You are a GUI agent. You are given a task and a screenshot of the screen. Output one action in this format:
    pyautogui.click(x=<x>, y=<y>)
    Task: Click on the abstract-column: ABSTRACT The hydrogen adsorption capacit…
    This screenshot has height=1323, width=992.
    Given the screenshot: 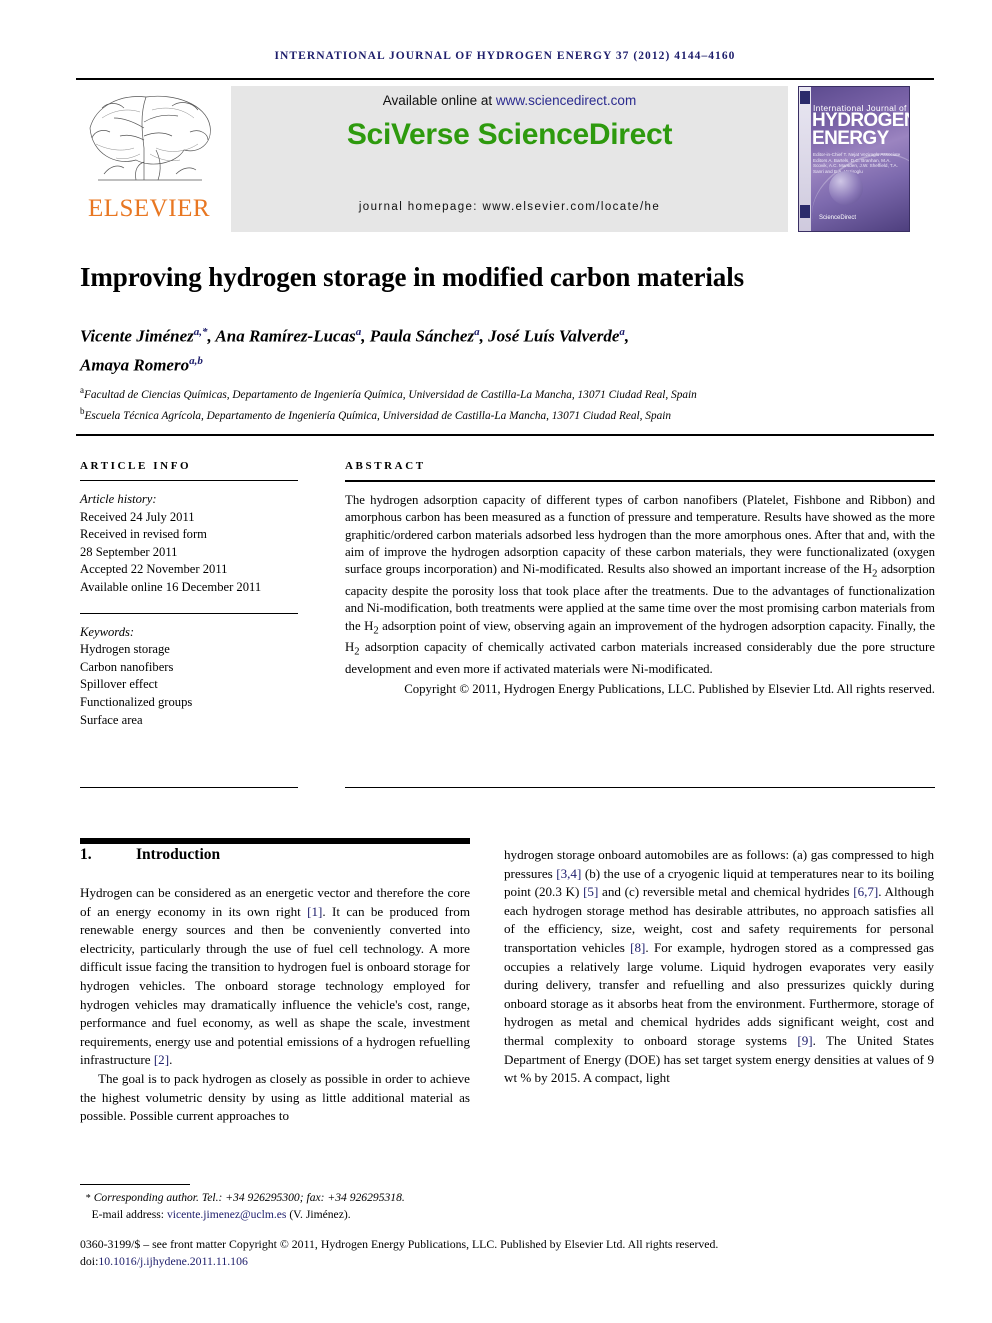 What is the action you would take?
    pyautogui.click(x=640, y=579)
    